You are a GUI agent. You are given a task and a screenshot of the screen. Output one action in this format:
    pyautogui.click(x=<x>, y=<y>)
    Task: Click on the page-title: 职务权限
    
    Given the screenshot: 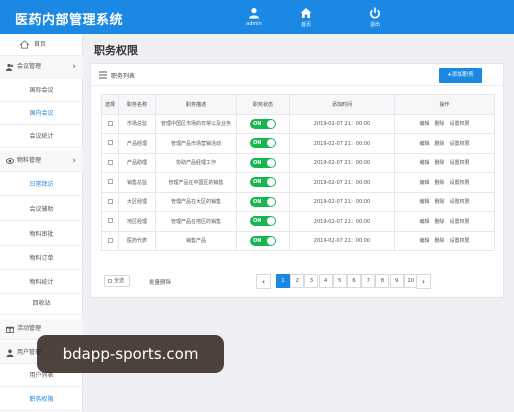 What is the action you would take?
    pyautogui.click(x=116, y=50)
    